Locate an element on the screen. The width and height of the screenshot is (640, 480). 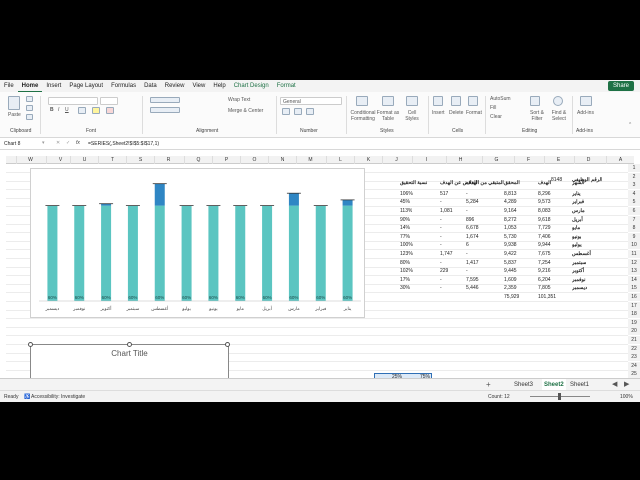
column-header-l: L is located at coordinates (340, 160).